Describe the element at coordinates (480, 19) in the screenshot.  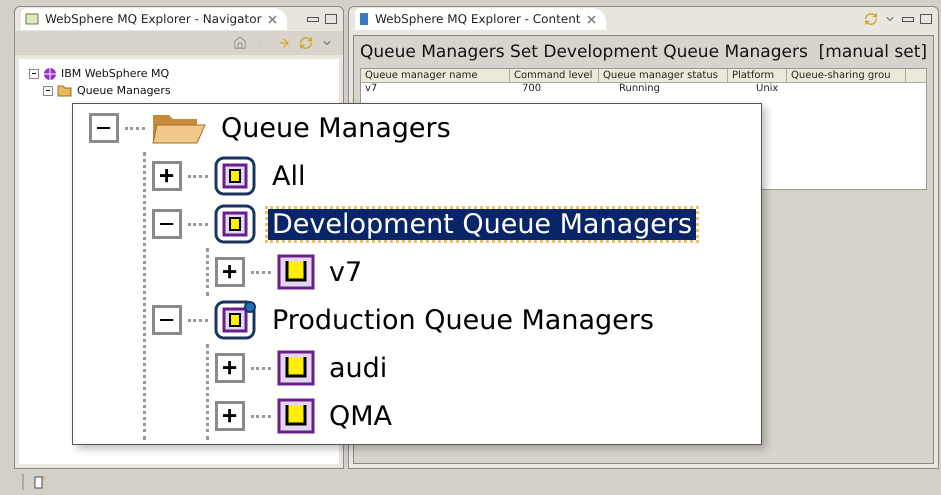
I see `view-tab: WebSphere MQ Explorer - Content` at that location.